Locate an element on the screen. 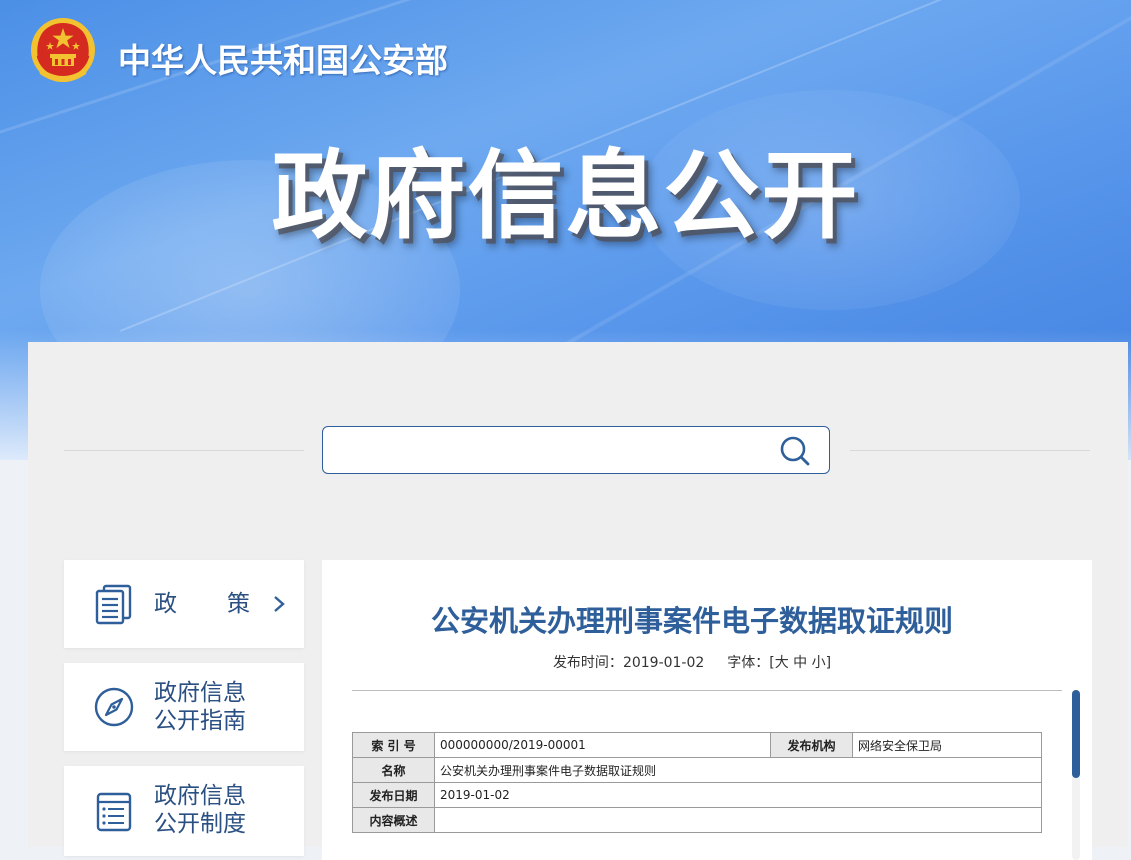 This screenshot has height=860, width=1131. table-key: 发布机构 is located at coordinates (811, 745).